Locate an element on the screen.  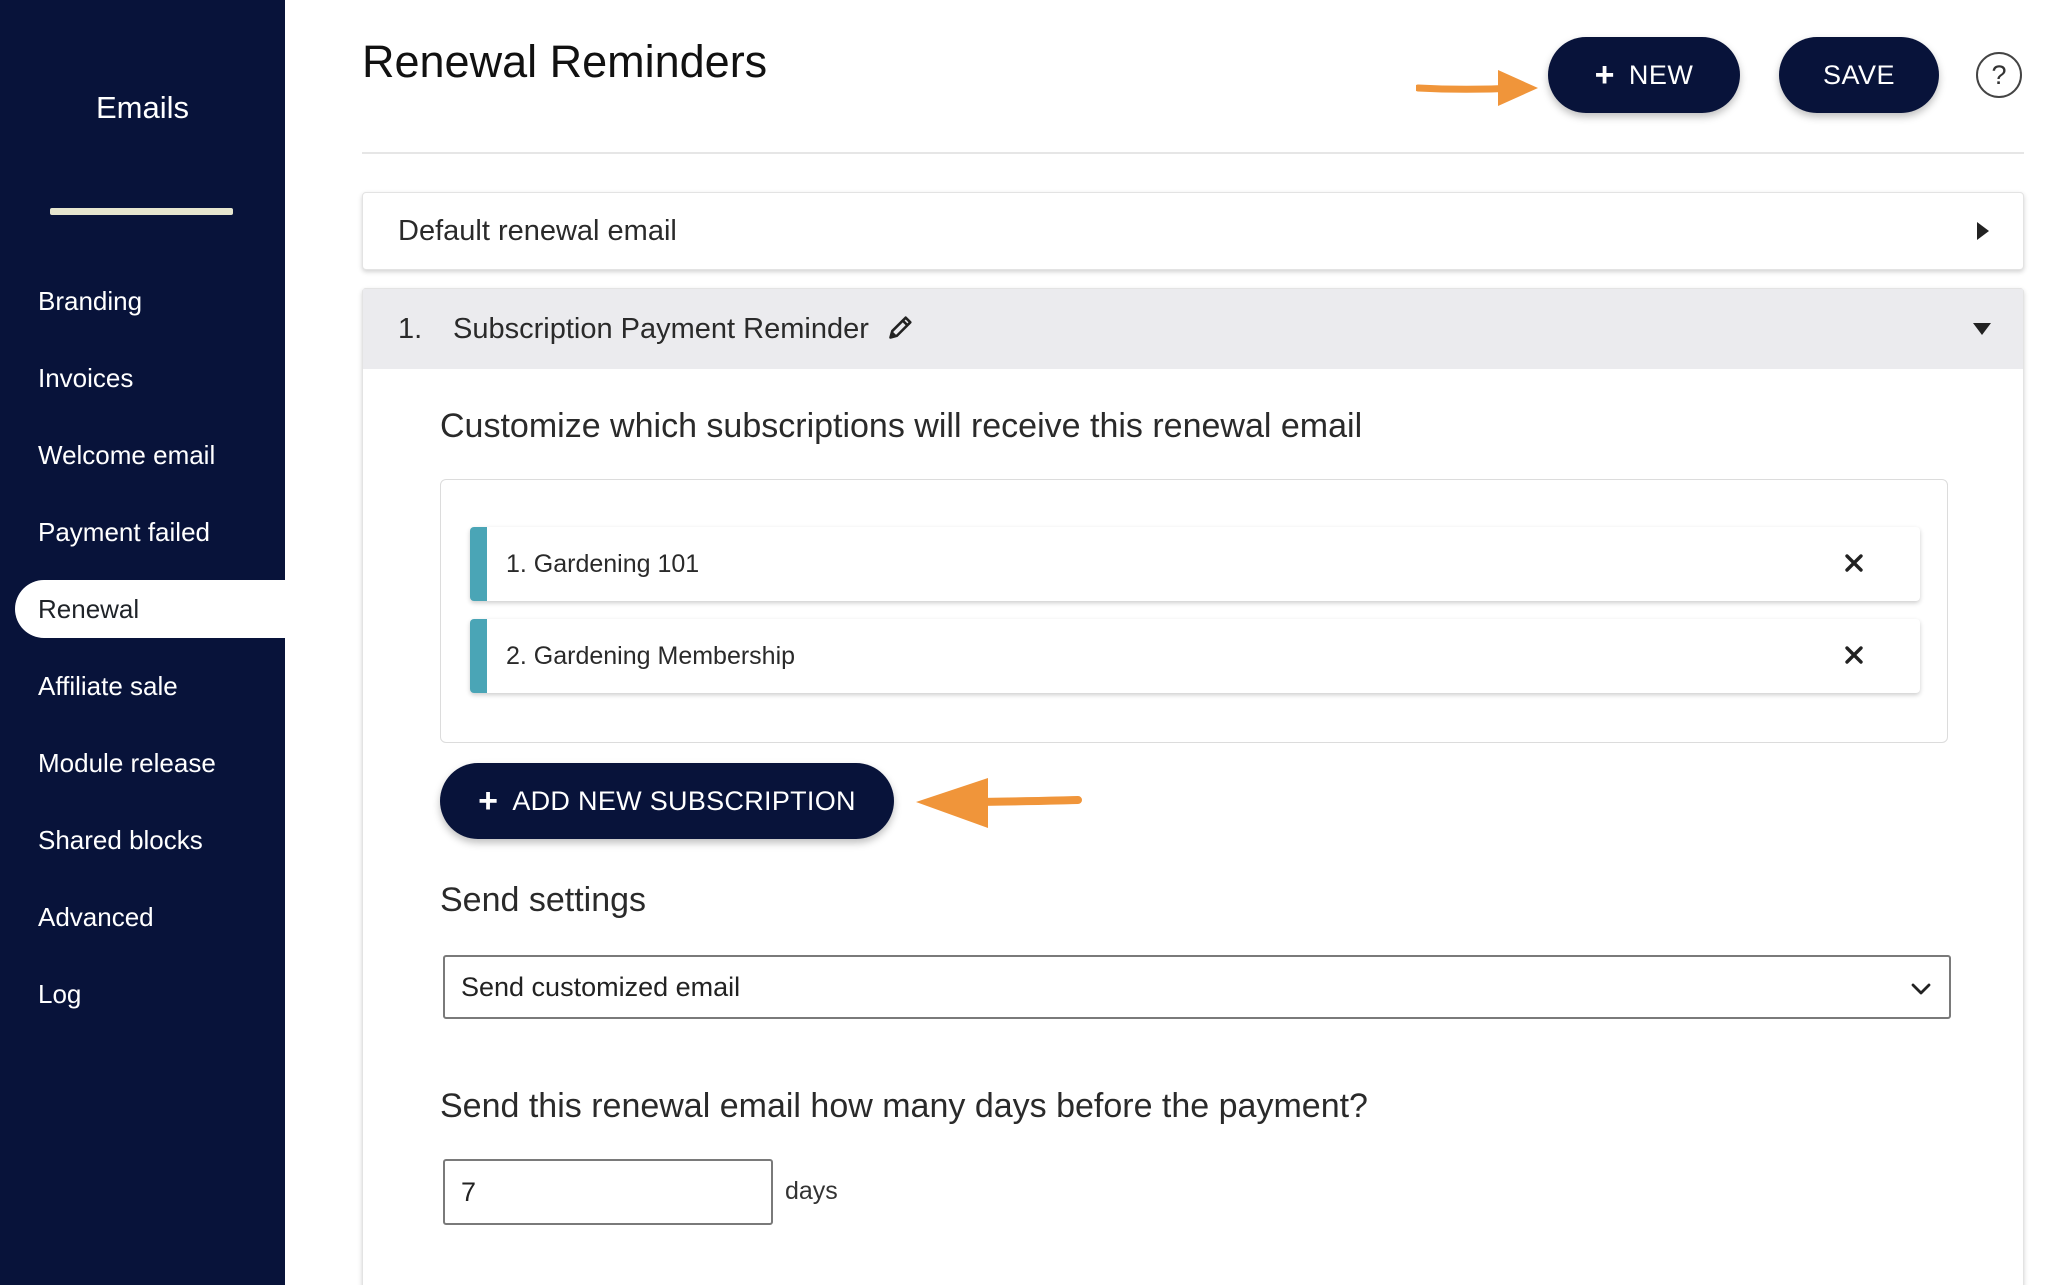
sidebar-item-affiliate-sale: Affiliate sale is located at coordinates (142, 686).